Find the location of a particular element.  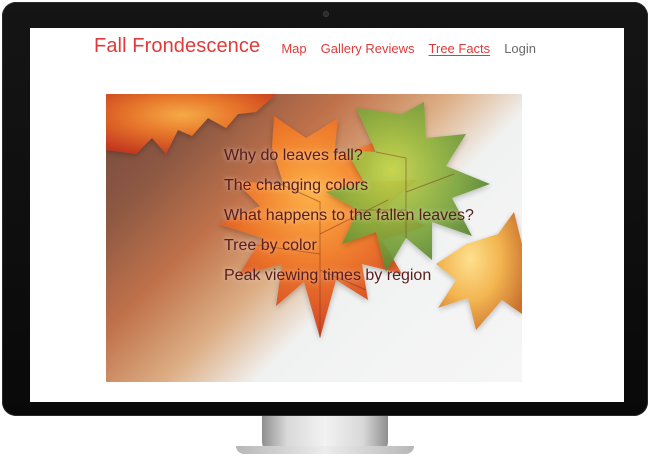

site-title: Fall Frondescence is located at coordinates (177, 46).